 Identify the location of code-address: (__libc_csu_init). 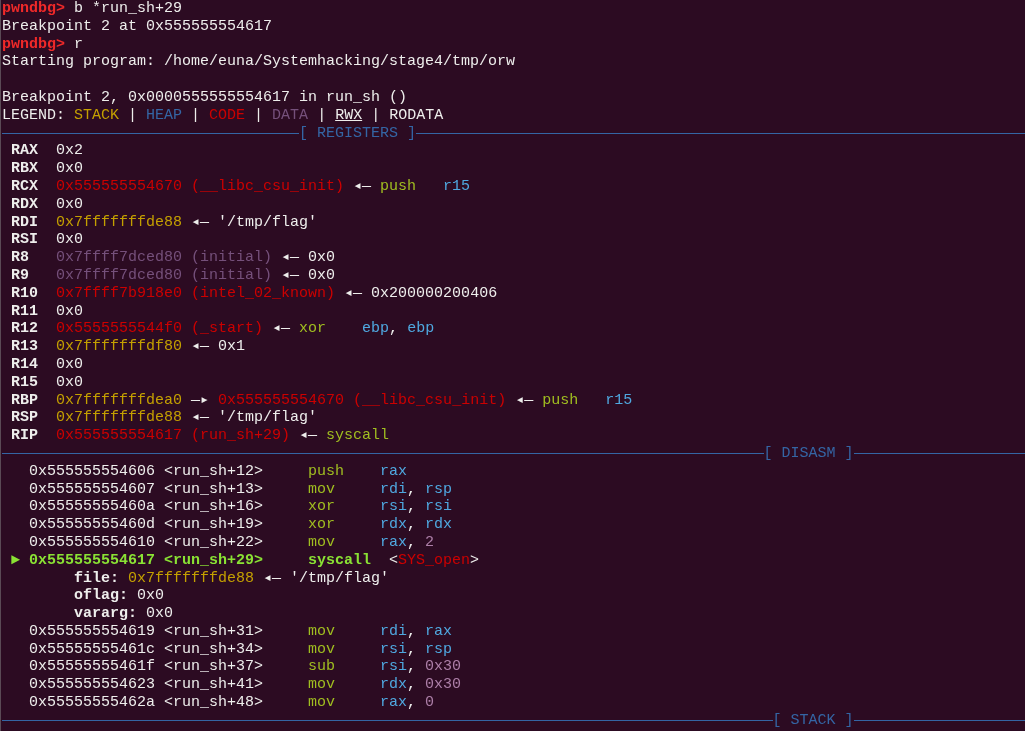
(430, 400).